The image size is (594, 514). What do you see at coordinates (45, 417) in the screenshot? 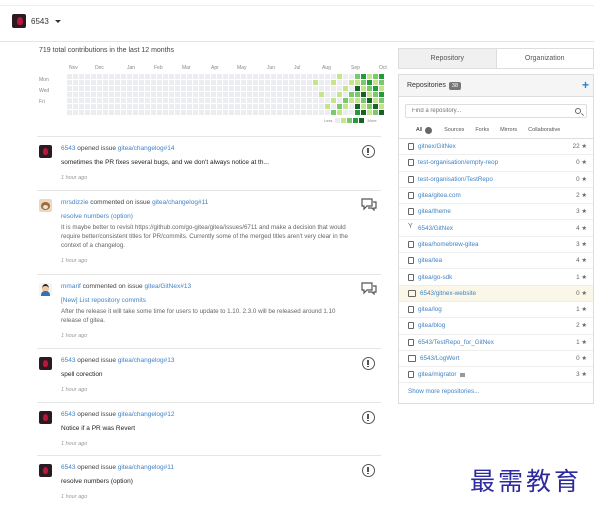
I see `avatar` at bounding box center [45, 417].